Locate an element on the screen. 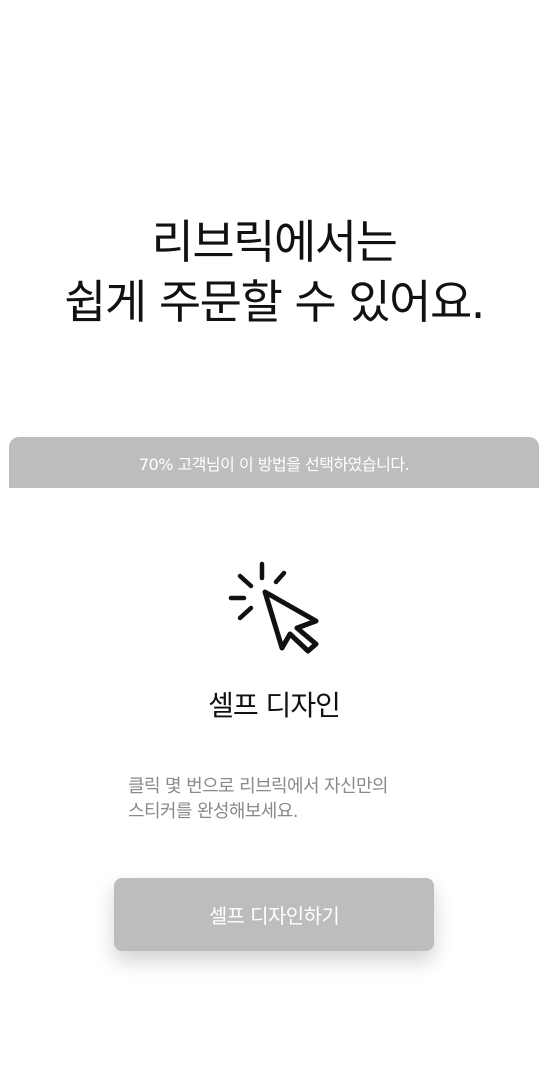 This screenshot has height=1080, width=548. popular-choice-banner: 70% 고객님이 이 방법을 선택하였습니다. is located at coordinates (274, 462).